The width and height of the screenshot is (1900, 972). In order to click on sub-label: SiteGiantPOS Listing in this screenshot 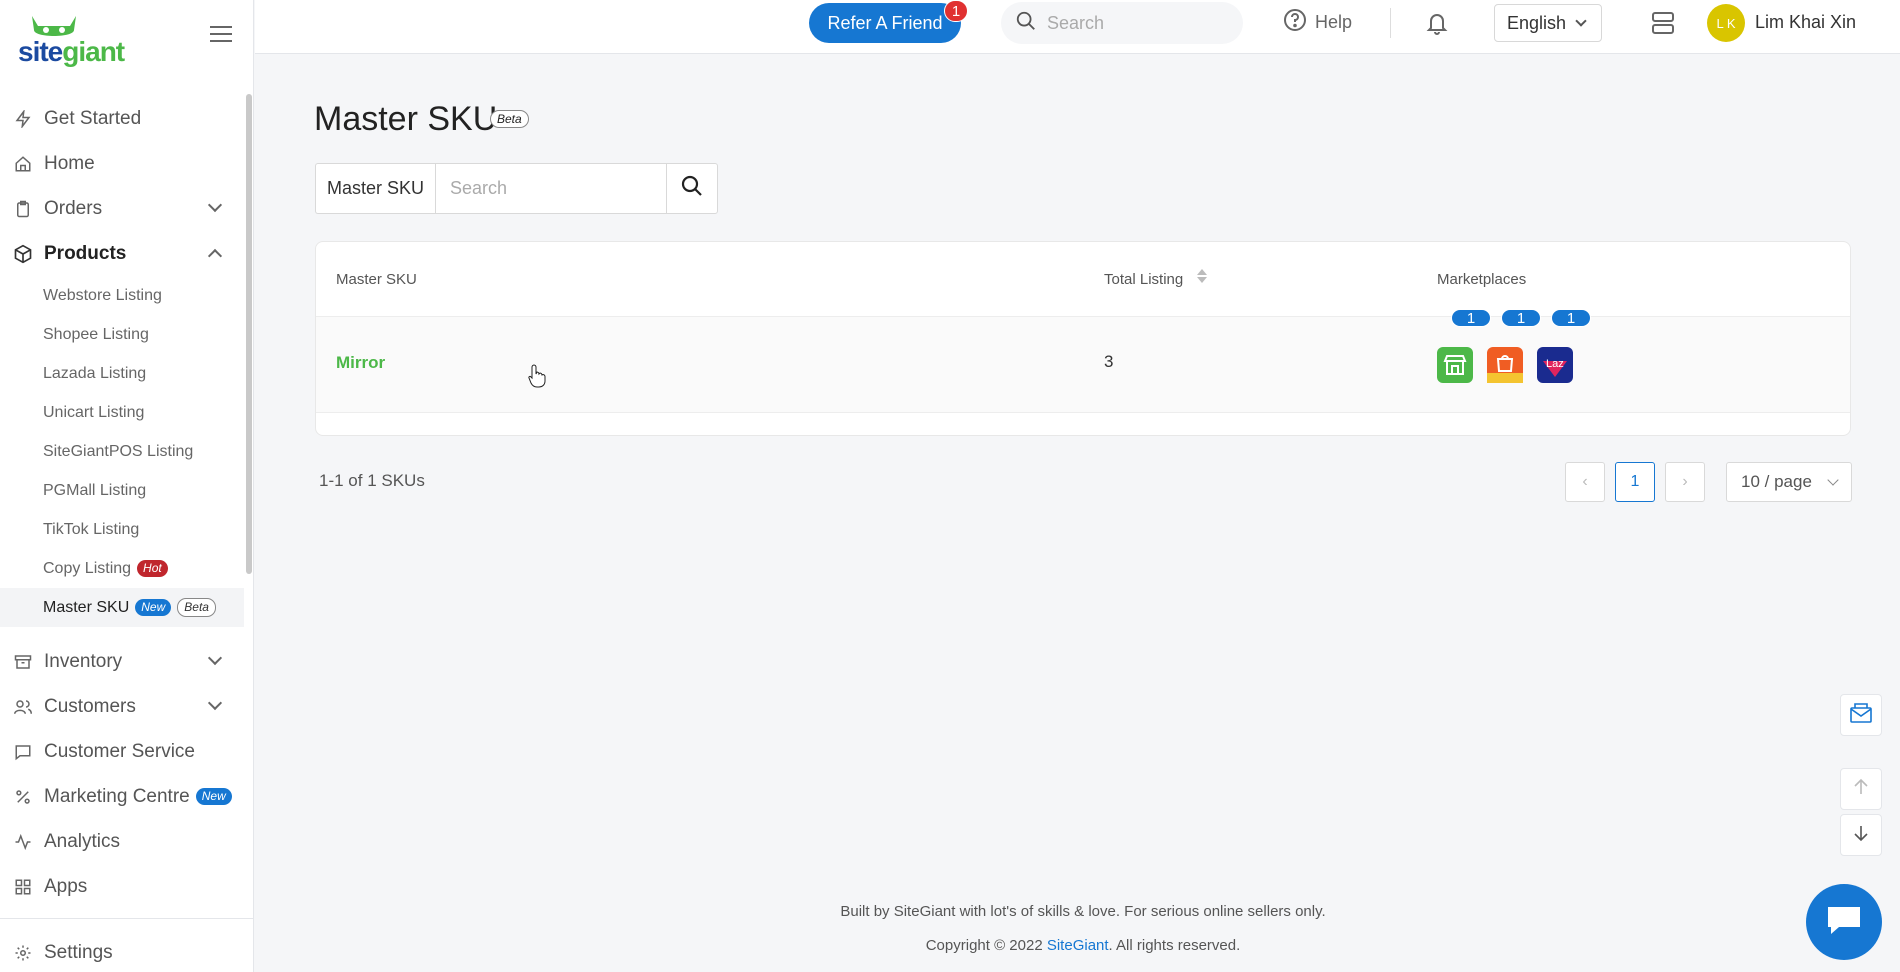, I will do `click(118, 451)`.